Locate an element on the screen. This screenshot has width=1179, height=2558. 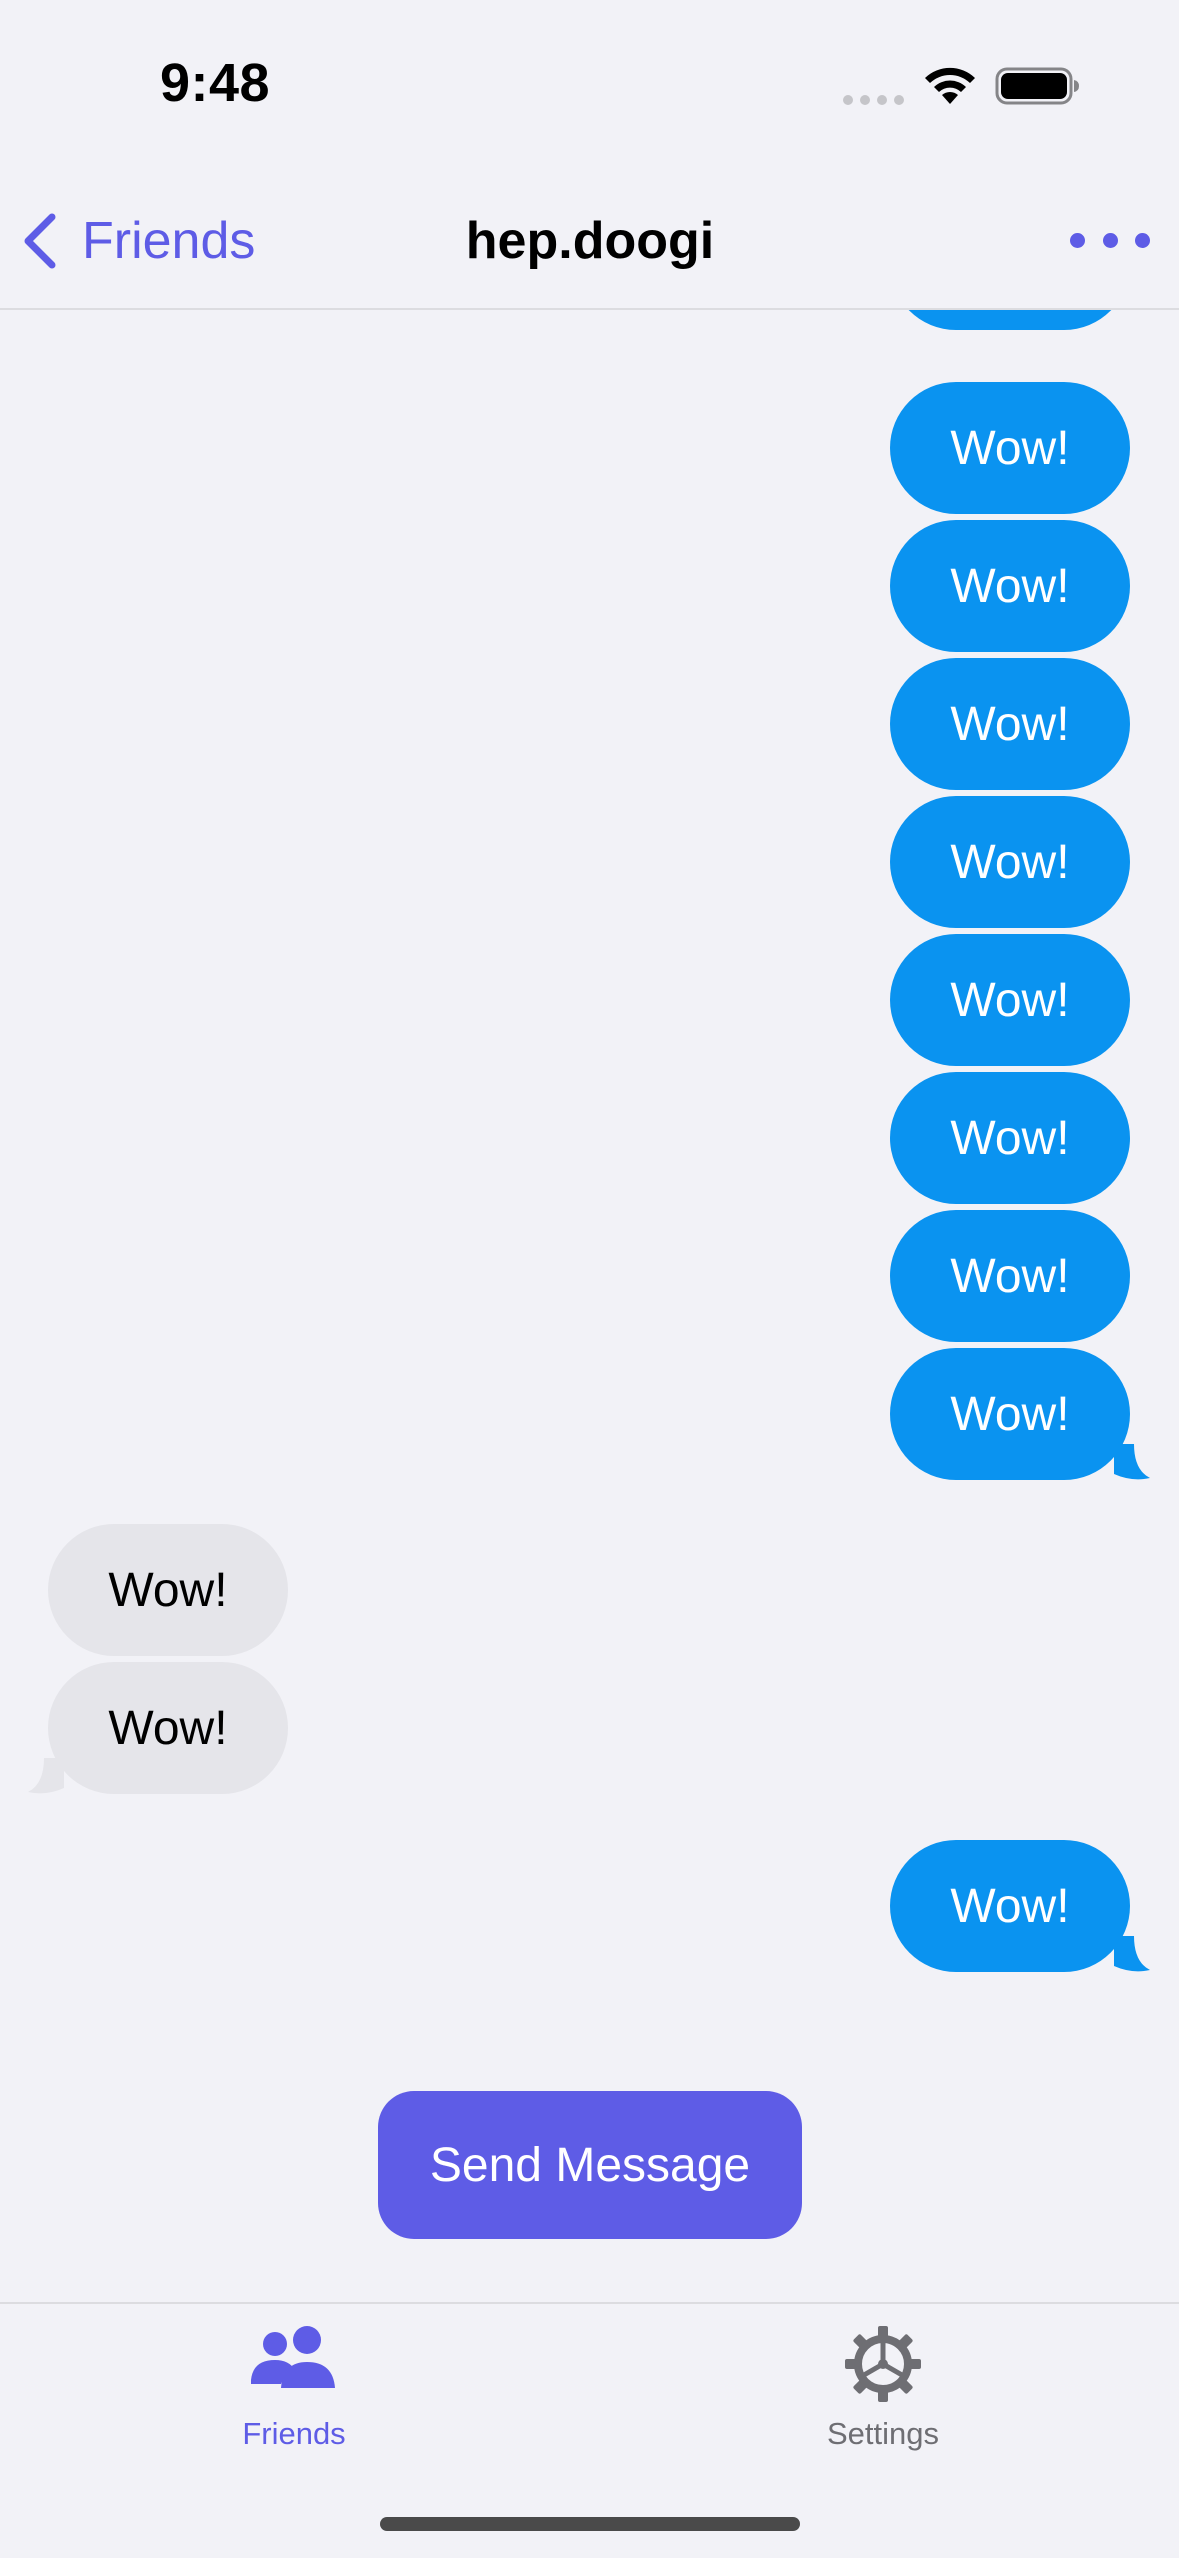
conversation-title: hep.doogi is located at coordinates (590, 241).